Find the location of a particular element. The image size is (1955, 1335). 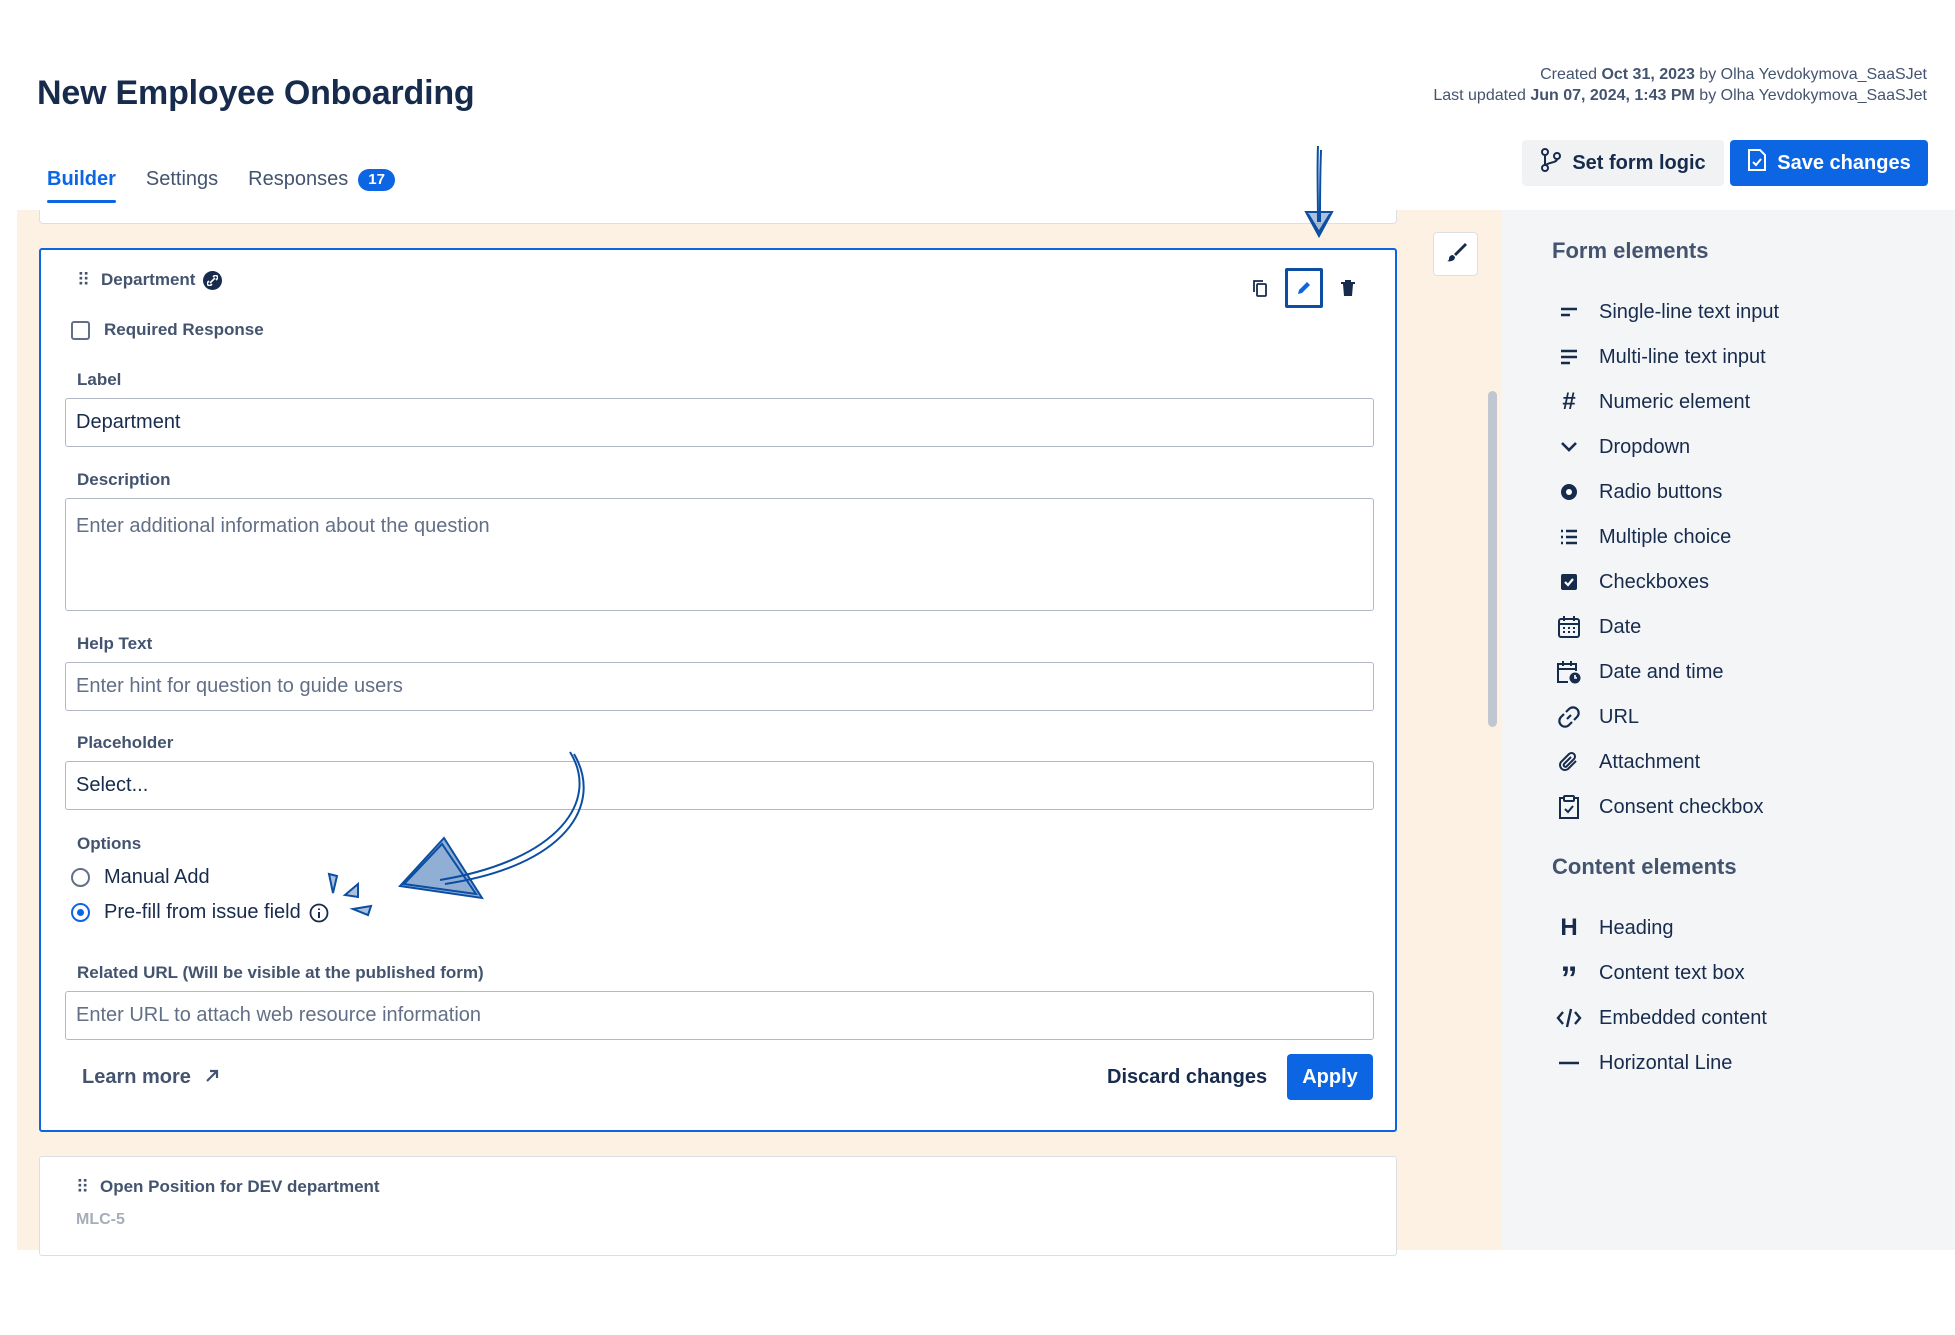

content-elements-heading: Content elements is located at coordinates (1644, 866).